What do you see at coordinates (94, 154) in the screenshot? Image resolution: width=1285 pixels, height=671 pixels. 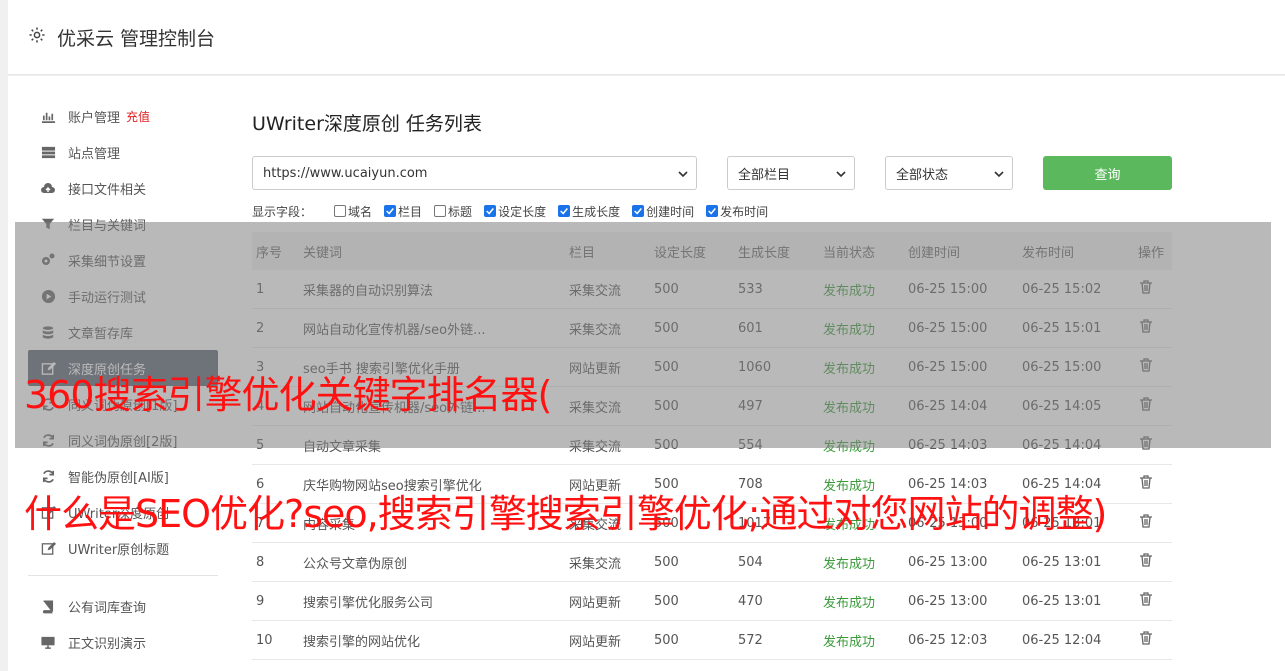 I see `sidebar-item-label: 站点管理` at bounding box center [94, 154].